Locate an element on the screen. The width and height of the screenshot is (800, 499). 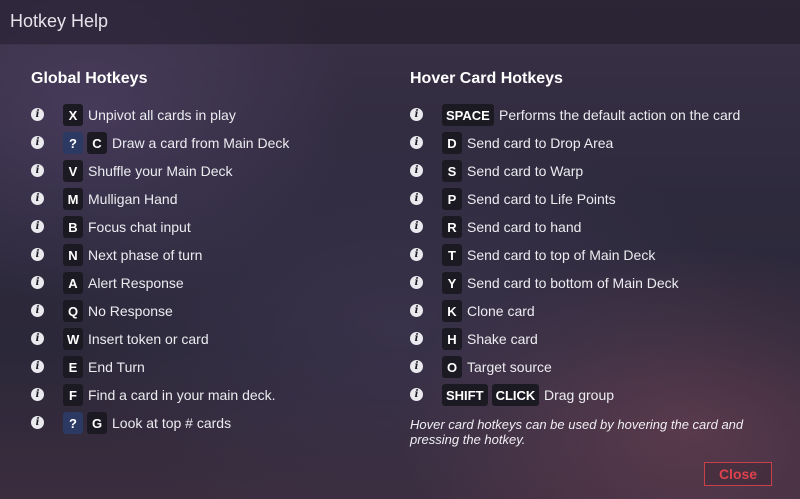
close-button: Close is located at coordinates (738, 474).